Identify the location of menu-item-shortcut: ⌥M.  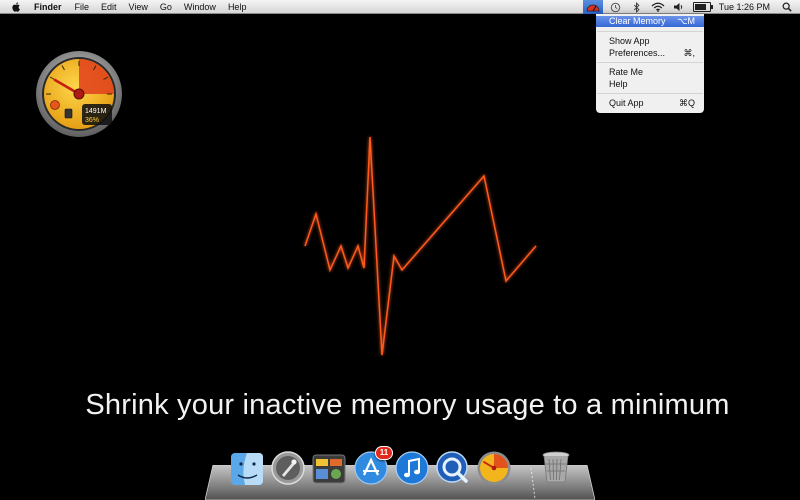
(686, 21).